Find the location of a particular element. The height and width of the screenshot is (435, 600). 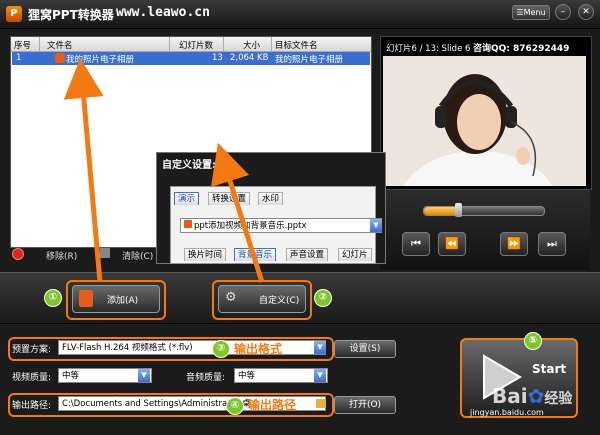

arrow-to-dialog is located at coordinates (237, 212).